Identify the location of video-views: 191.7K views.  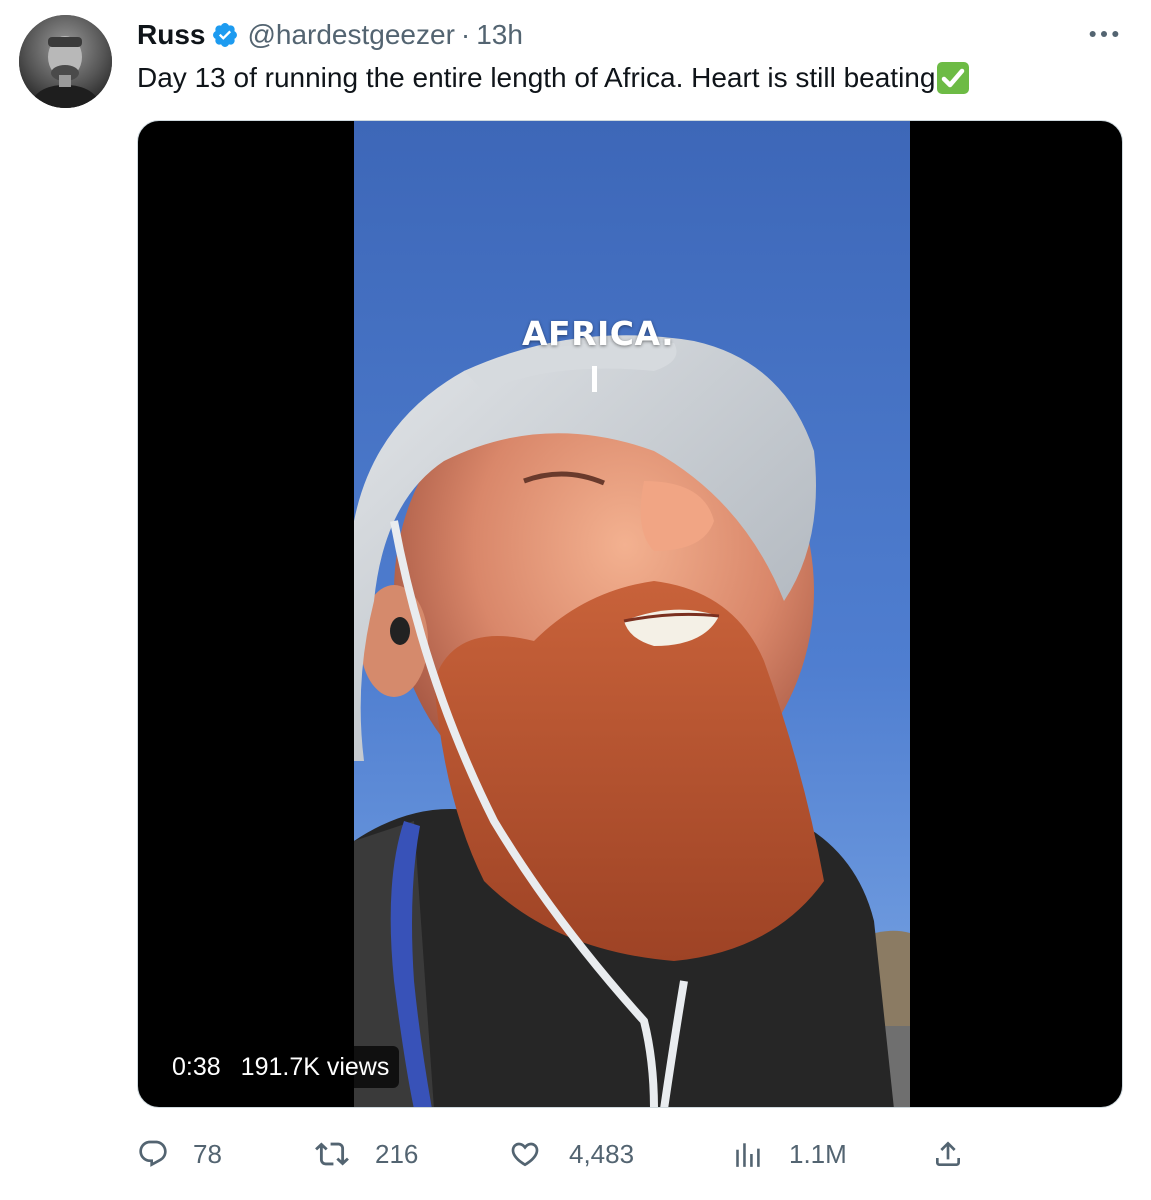
(315, 1066).